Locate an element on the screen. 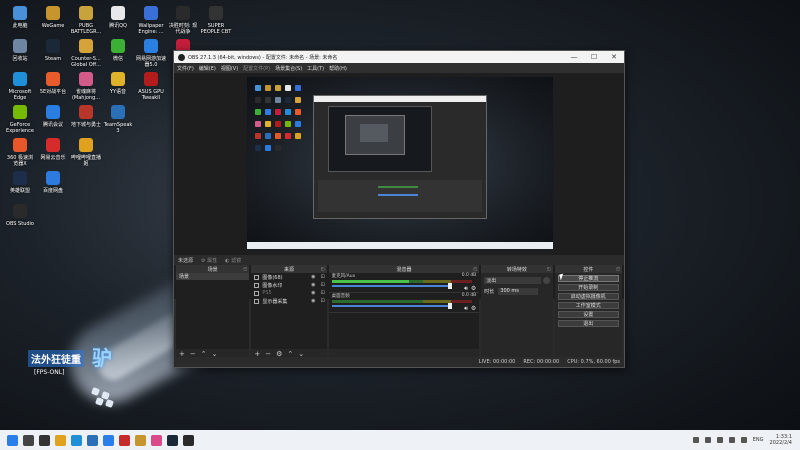  wegame-icon is located at coordinates (140, 440).